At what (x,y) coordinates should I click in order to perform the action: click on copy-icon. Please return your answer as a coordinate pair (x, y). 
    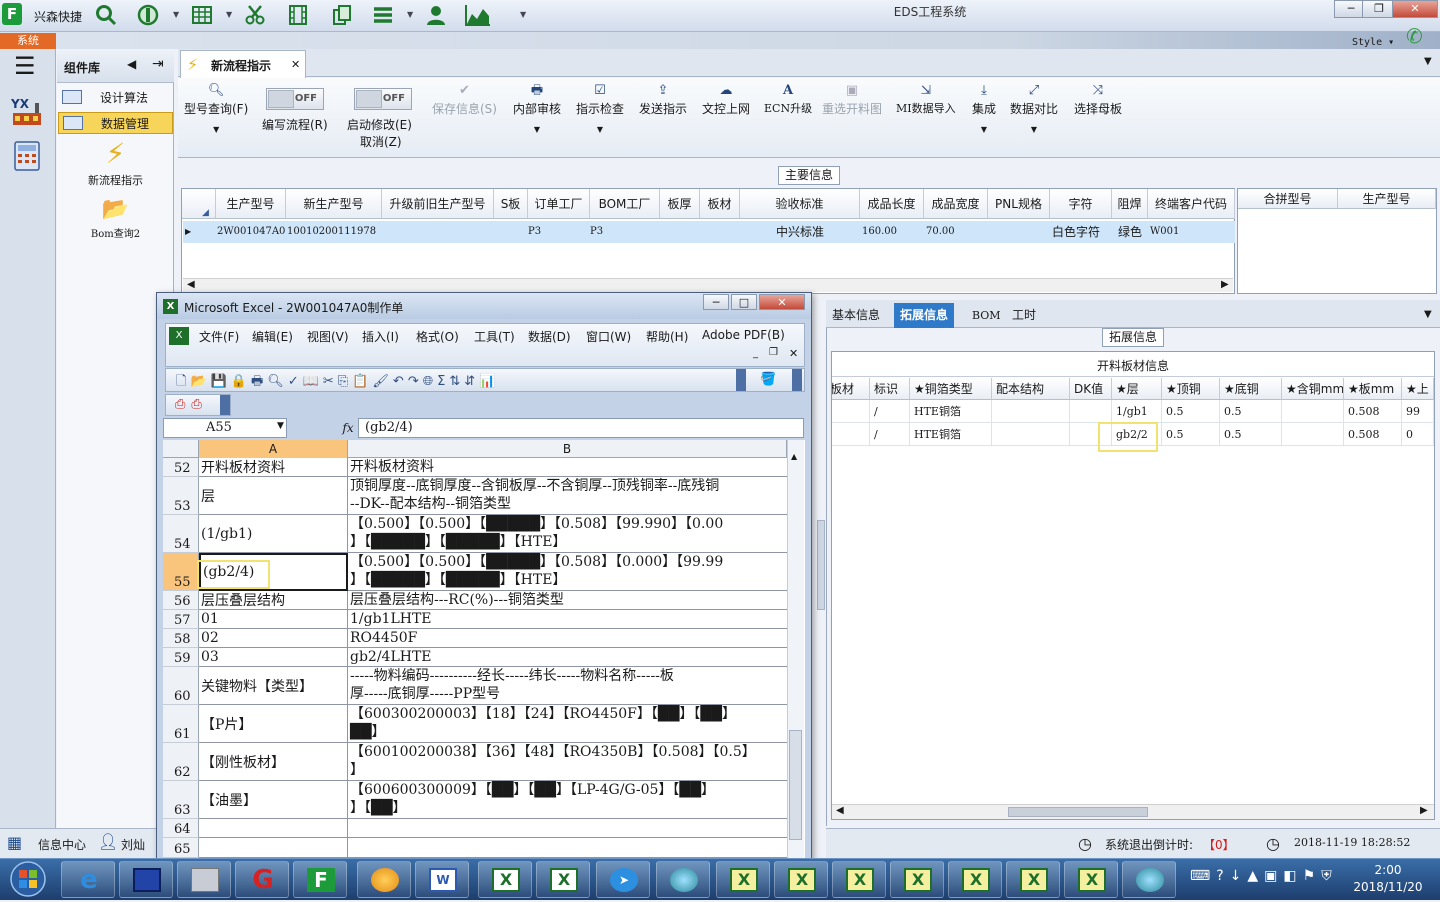
    Looking at the image, I should click on (342, 15).